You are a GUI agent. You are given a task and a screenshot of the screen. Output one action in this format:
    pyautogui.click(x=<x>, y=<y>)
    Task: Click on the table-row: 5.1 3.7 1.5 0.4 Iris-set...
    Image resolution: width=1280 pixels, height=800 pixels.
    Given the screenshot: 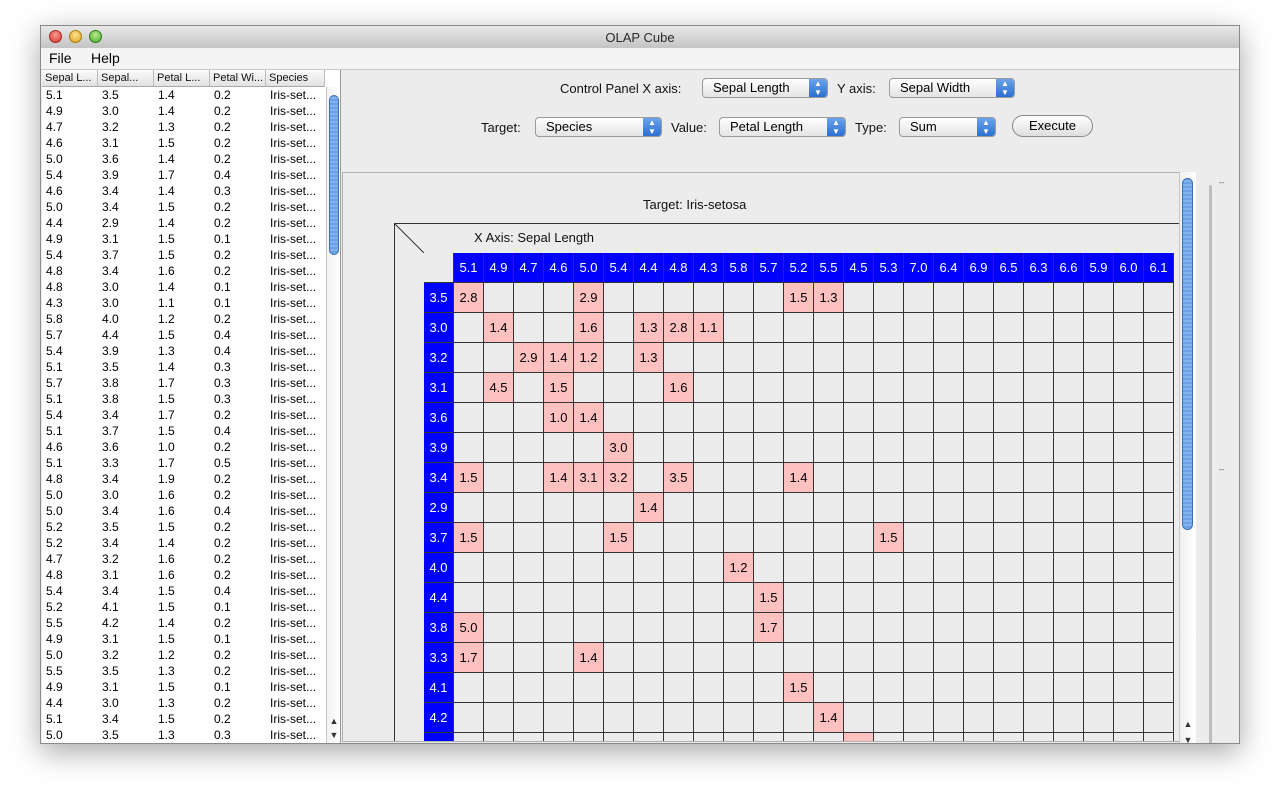 What is the action you would take?
    pyautogui.click(x=183, y=431)
    